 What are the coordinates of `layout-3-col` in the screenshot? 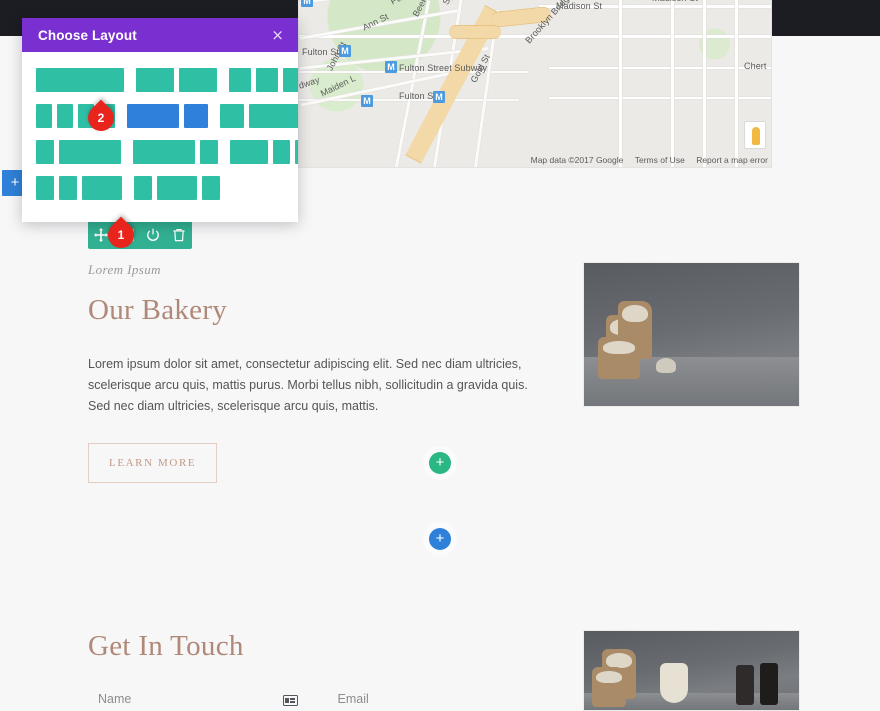 It's located at (263, 80).